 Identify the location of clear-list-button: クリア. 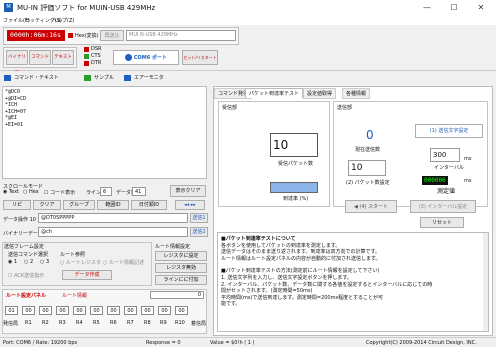
(47, 205).